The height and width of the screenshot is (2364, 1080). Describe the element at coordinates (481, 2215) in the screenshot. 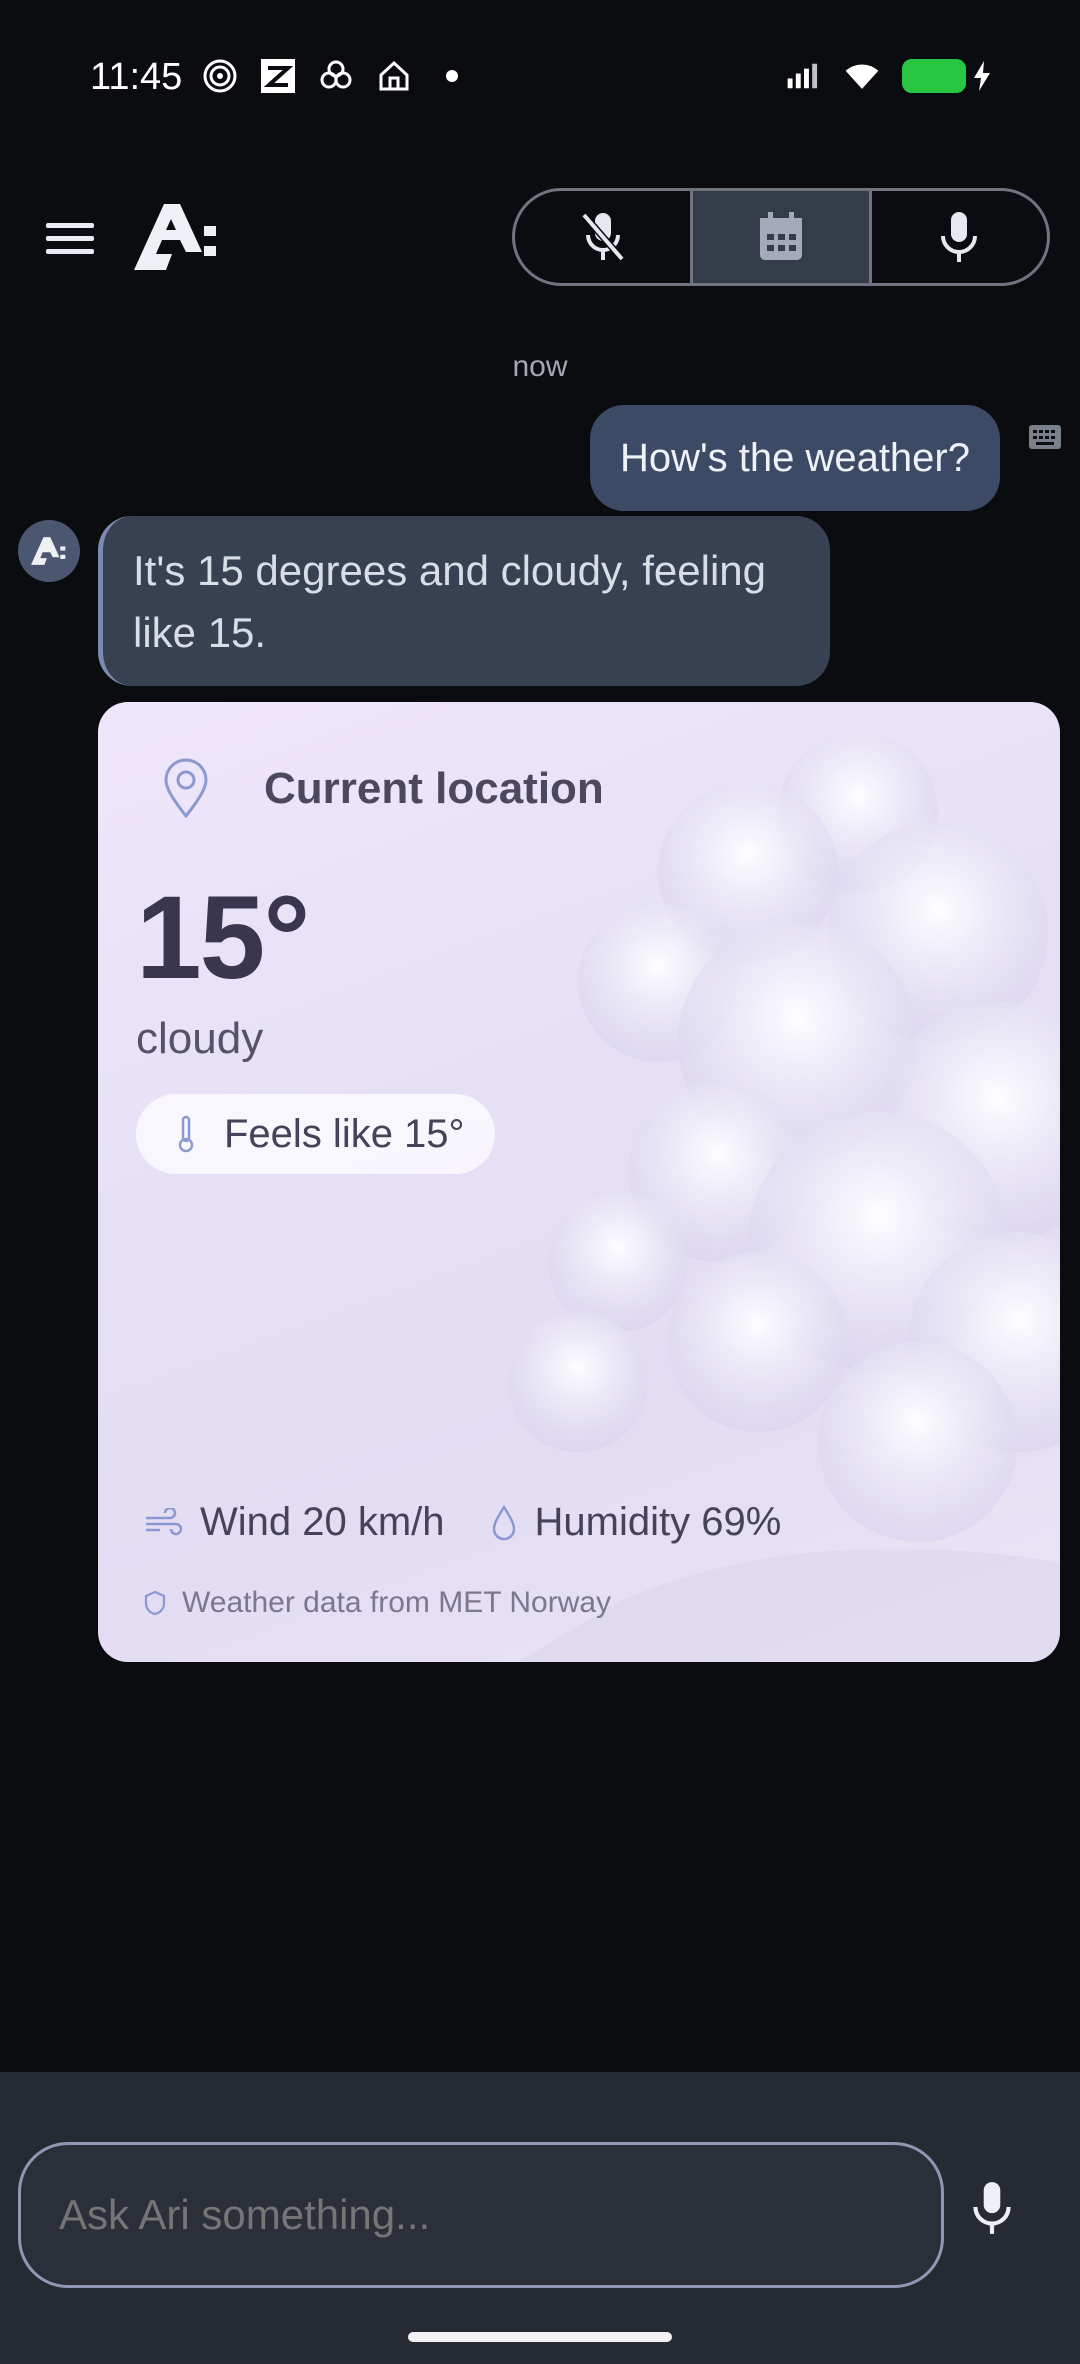

I see `ask-input` at that location.